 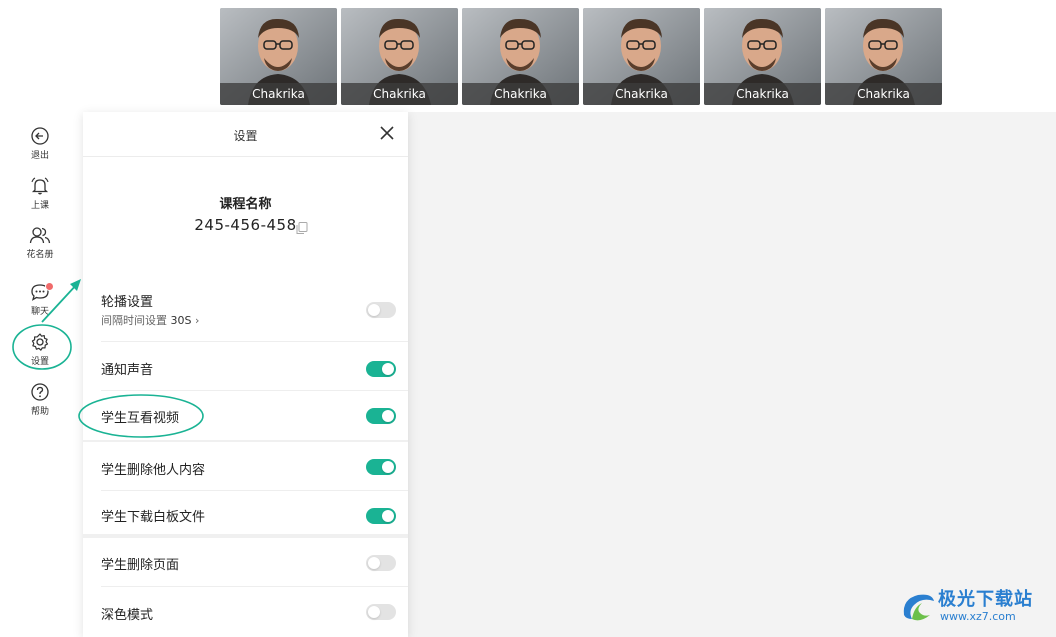 What do you see at coordinates (381, 612) in the screenshot?
I see `dark-mode-toggle` at bounding box center [381, 612].